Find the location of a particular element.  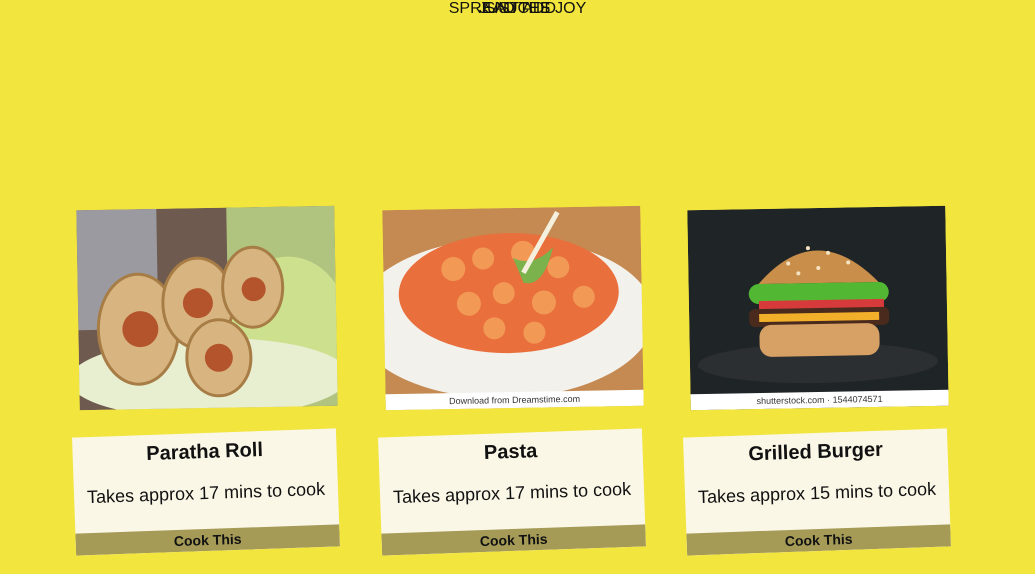

recipe-title: Grilled Burger is located at coordinates (816, 452).